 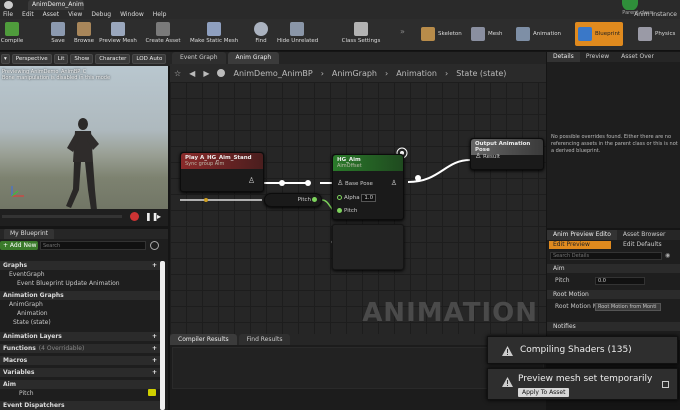 I want to click on alpha-value-field: 1.0, so click(x=369, y=198).